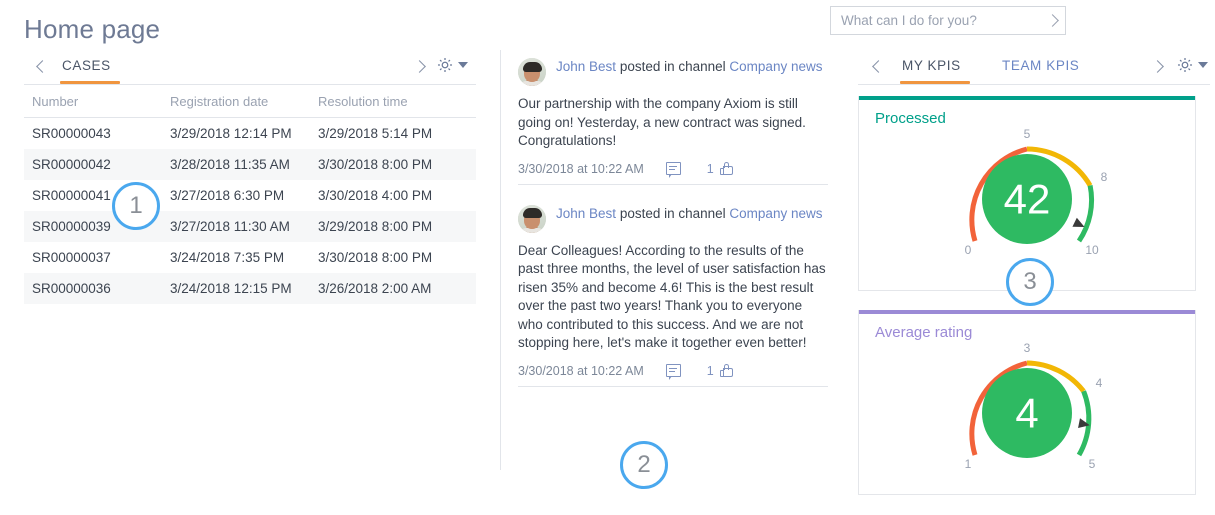 The width and height of the screenshot is (1215, 515). I want to click on kpi-tabbar: MY KPIS TEAM KPIS, so click(1034, 69).